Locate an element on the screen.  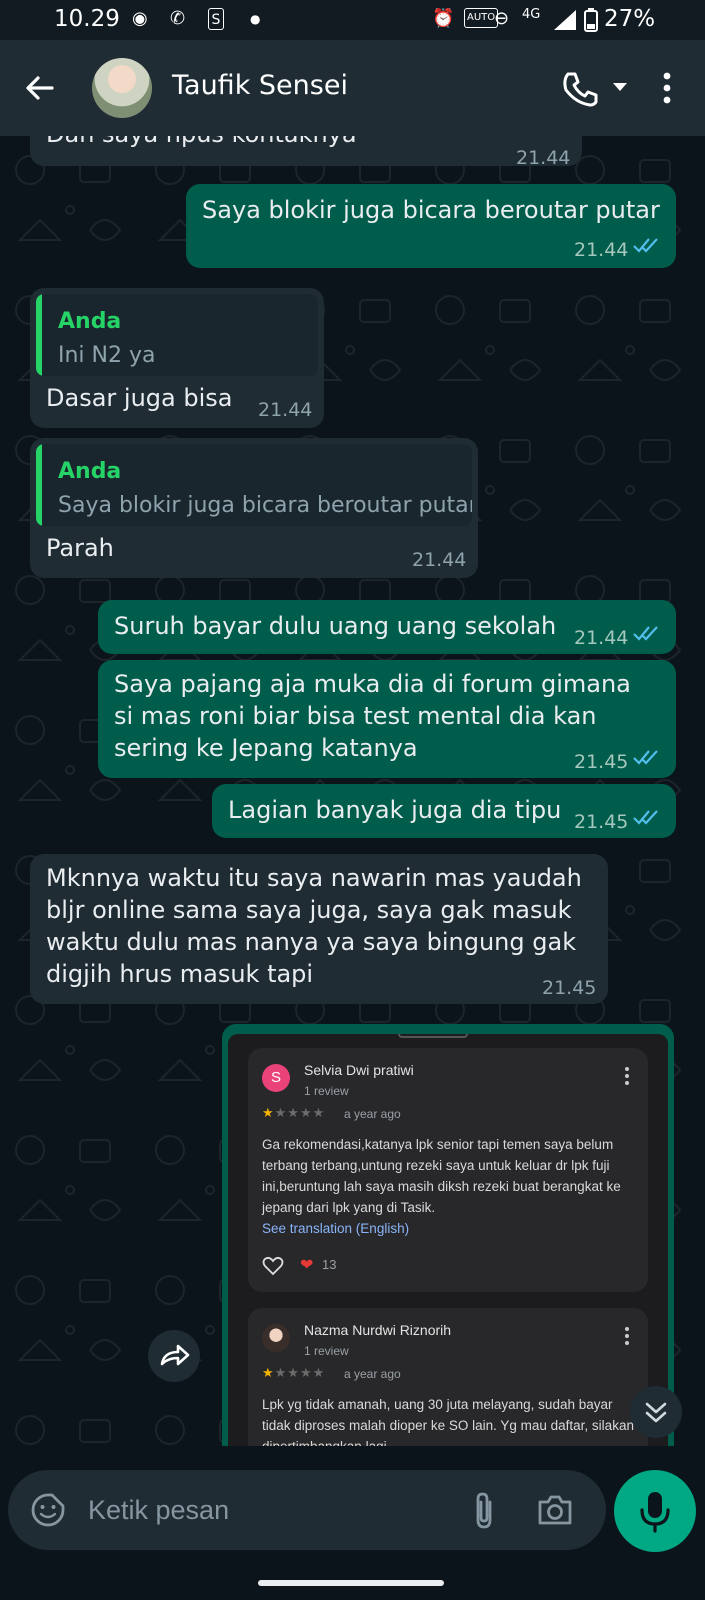
forward-button is located at coordinates (174, 1356).